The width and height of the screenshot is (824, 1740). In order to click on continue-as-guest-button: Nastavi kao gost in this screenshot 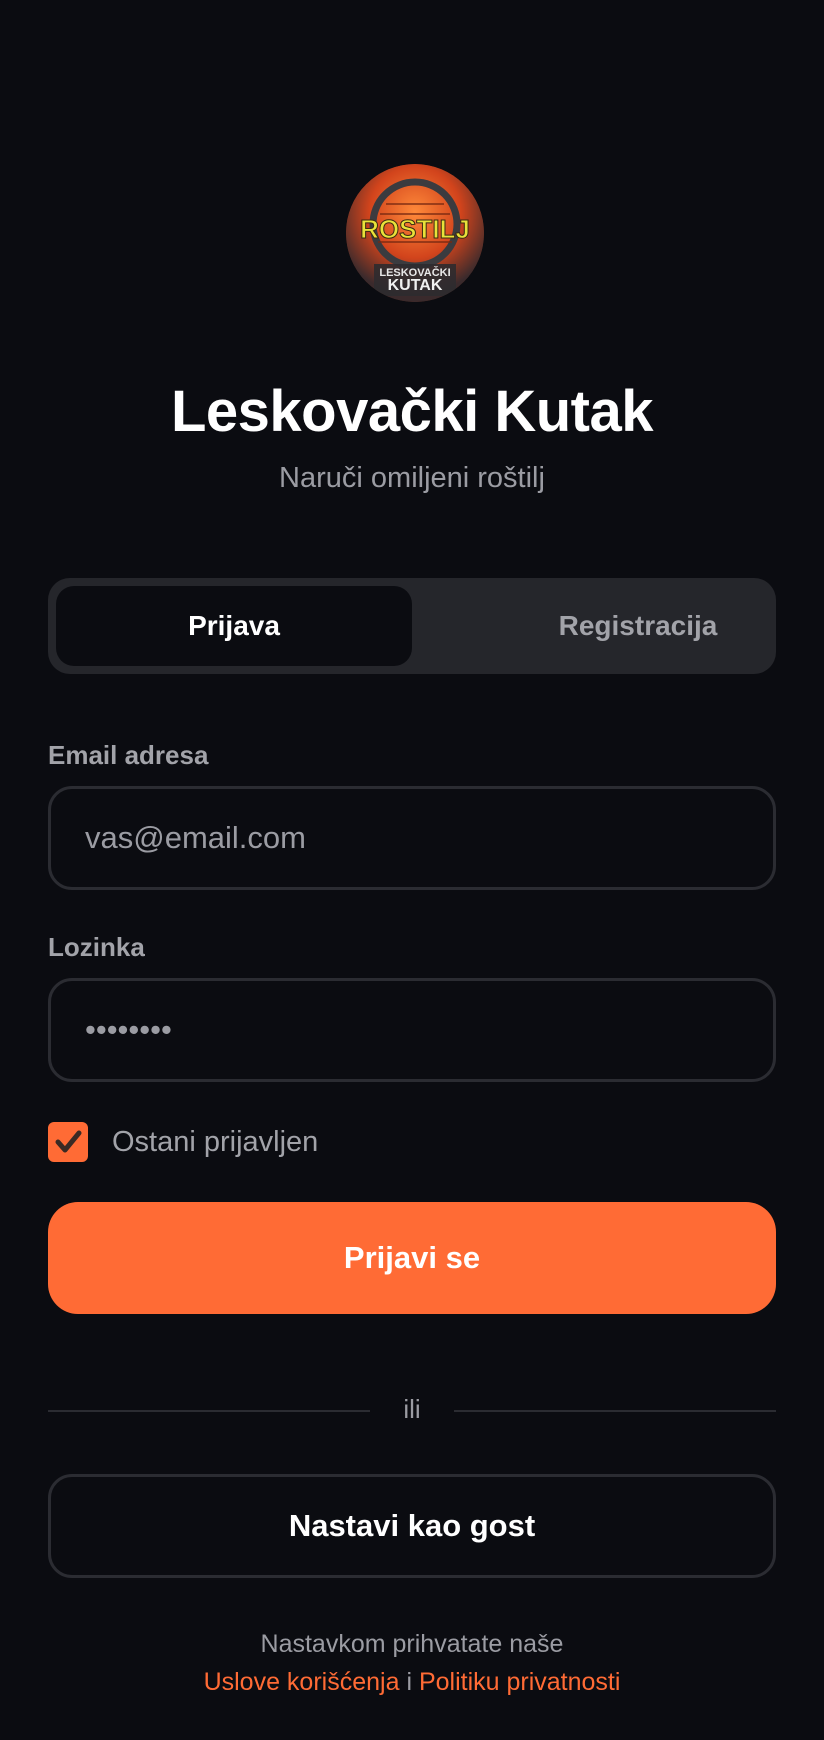, I will do `click(412, 1526)`.